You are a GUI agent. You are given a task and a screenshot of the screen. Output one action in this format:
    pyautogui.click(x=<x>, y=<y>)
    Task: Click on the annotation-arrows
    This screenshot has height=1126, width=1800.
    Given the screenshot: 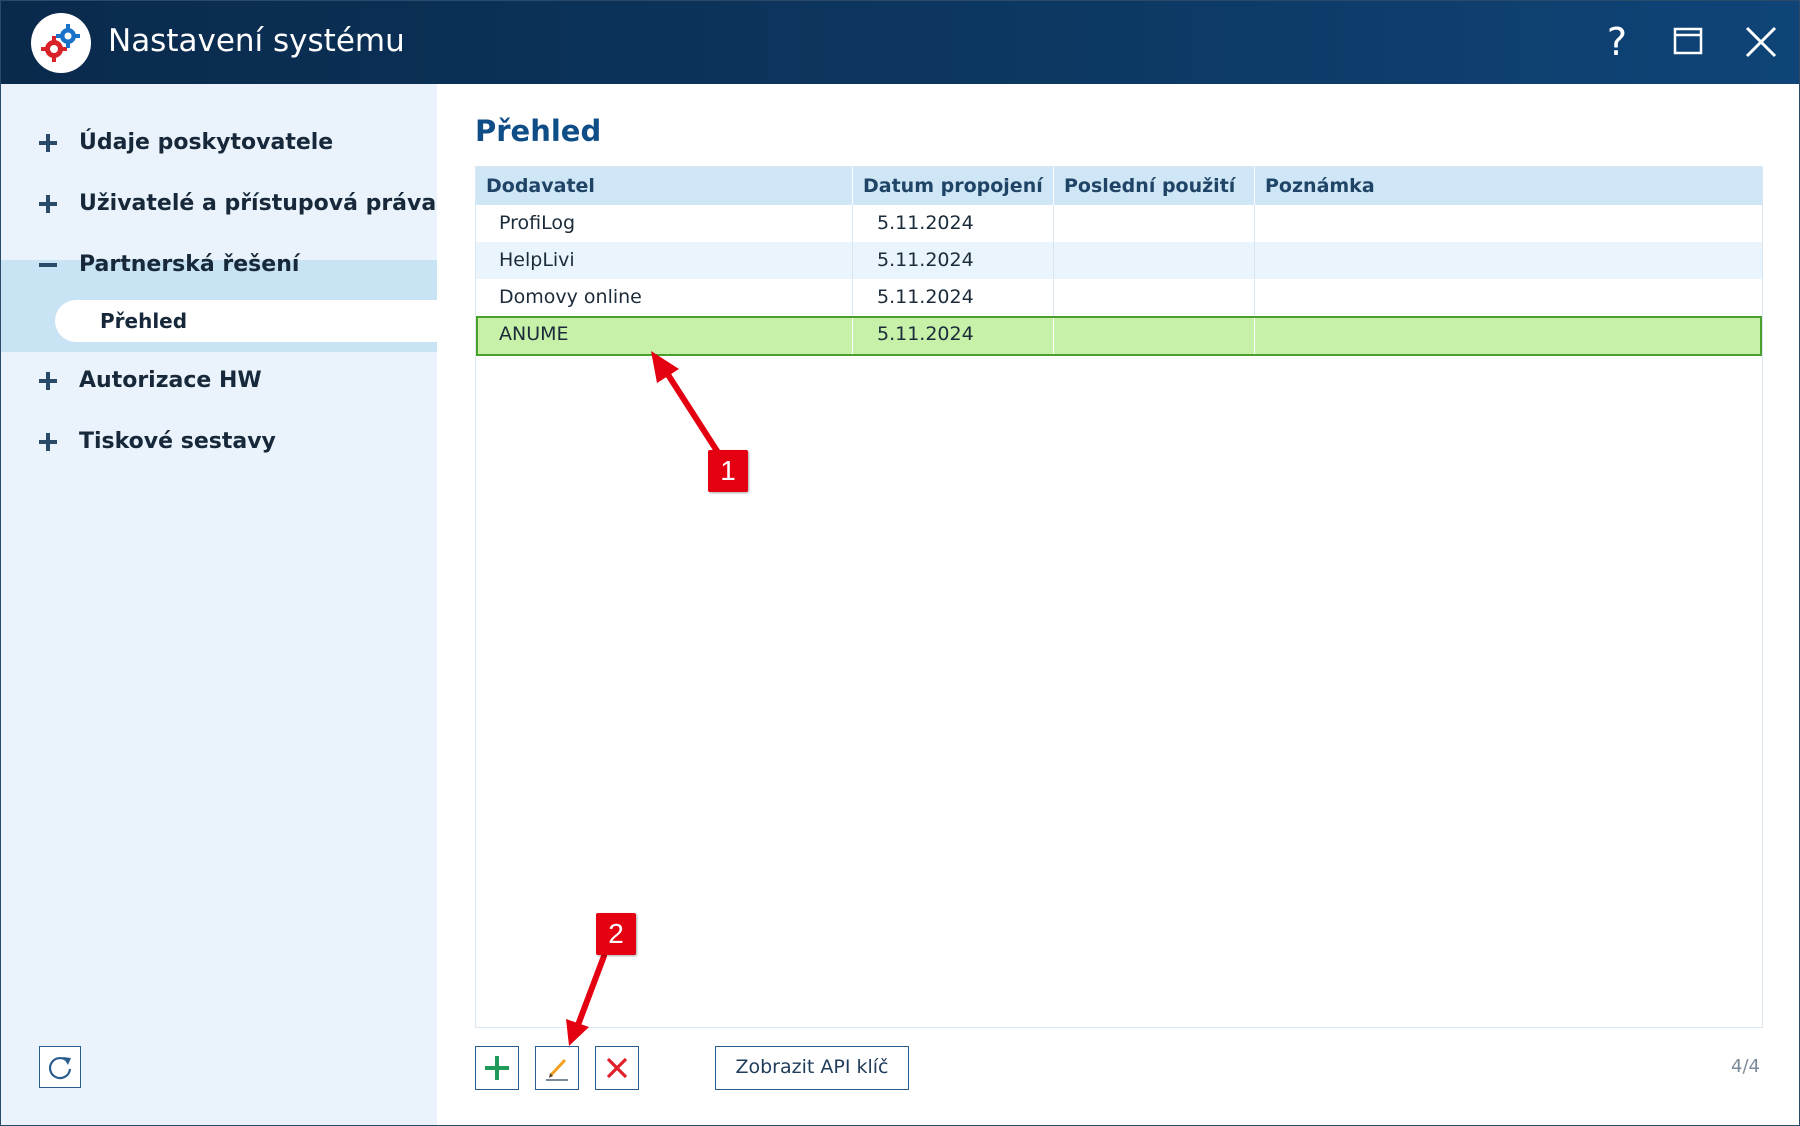 What is the action you would take?
    pyautogui.click(x=643, y=698)
    